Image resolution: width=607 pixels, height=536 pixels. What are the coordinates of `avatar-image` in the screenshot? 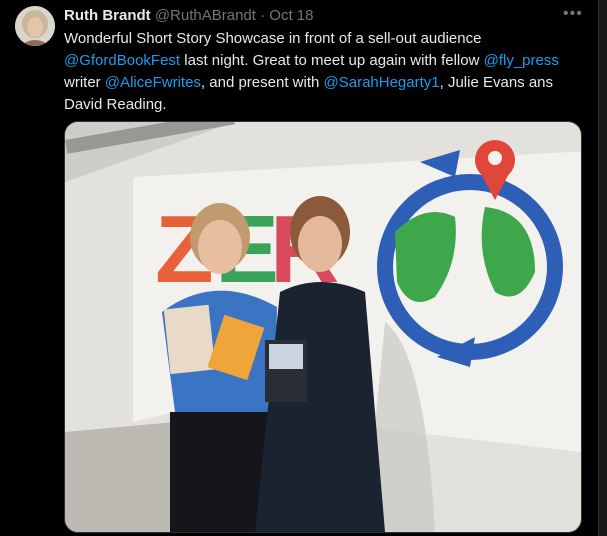 It's located at (35, 26).